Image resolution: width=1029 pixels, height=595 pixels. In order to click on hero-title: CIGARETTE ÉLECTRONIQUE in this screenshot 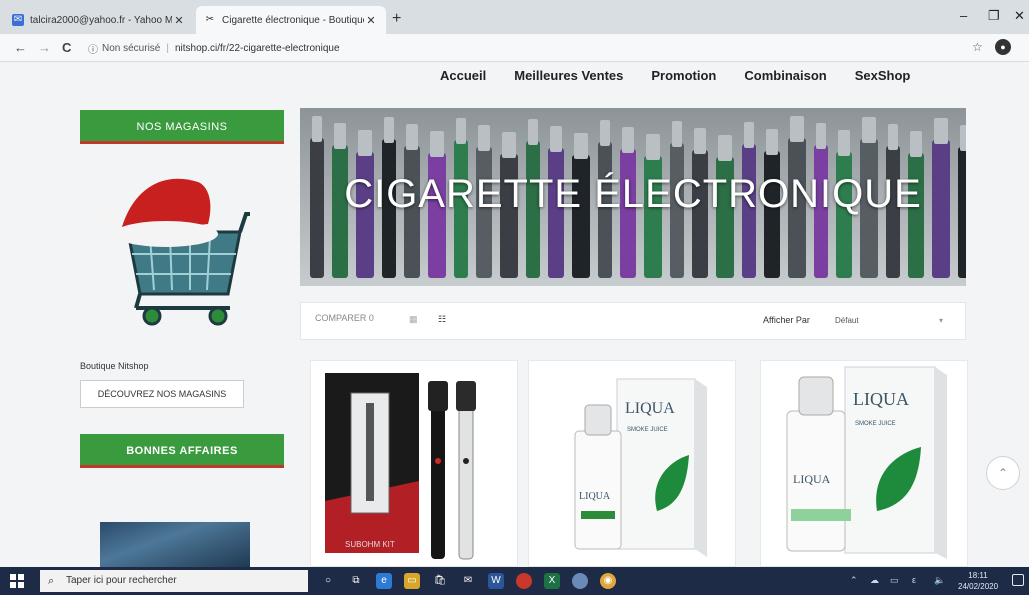, I will do `click(633, 194)`.